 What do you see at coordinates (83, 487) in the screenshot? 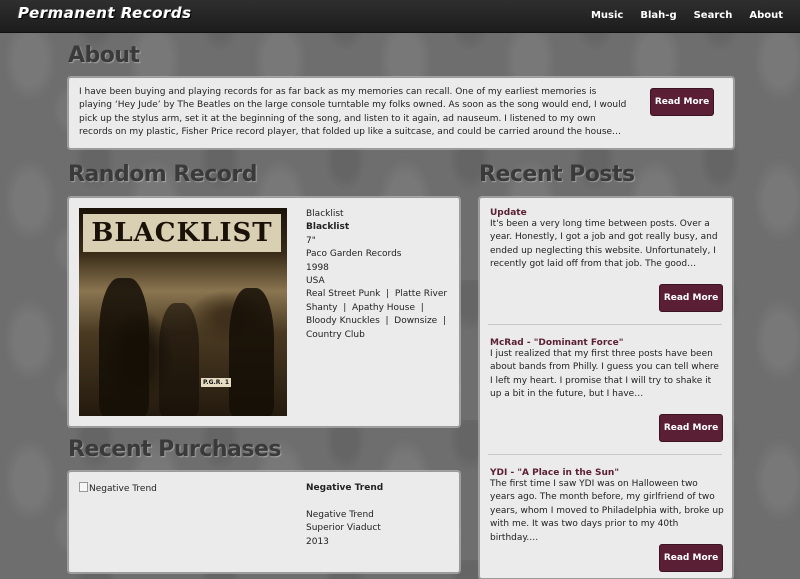
I see `broken-image-icon` at bounding box center [83, 487].